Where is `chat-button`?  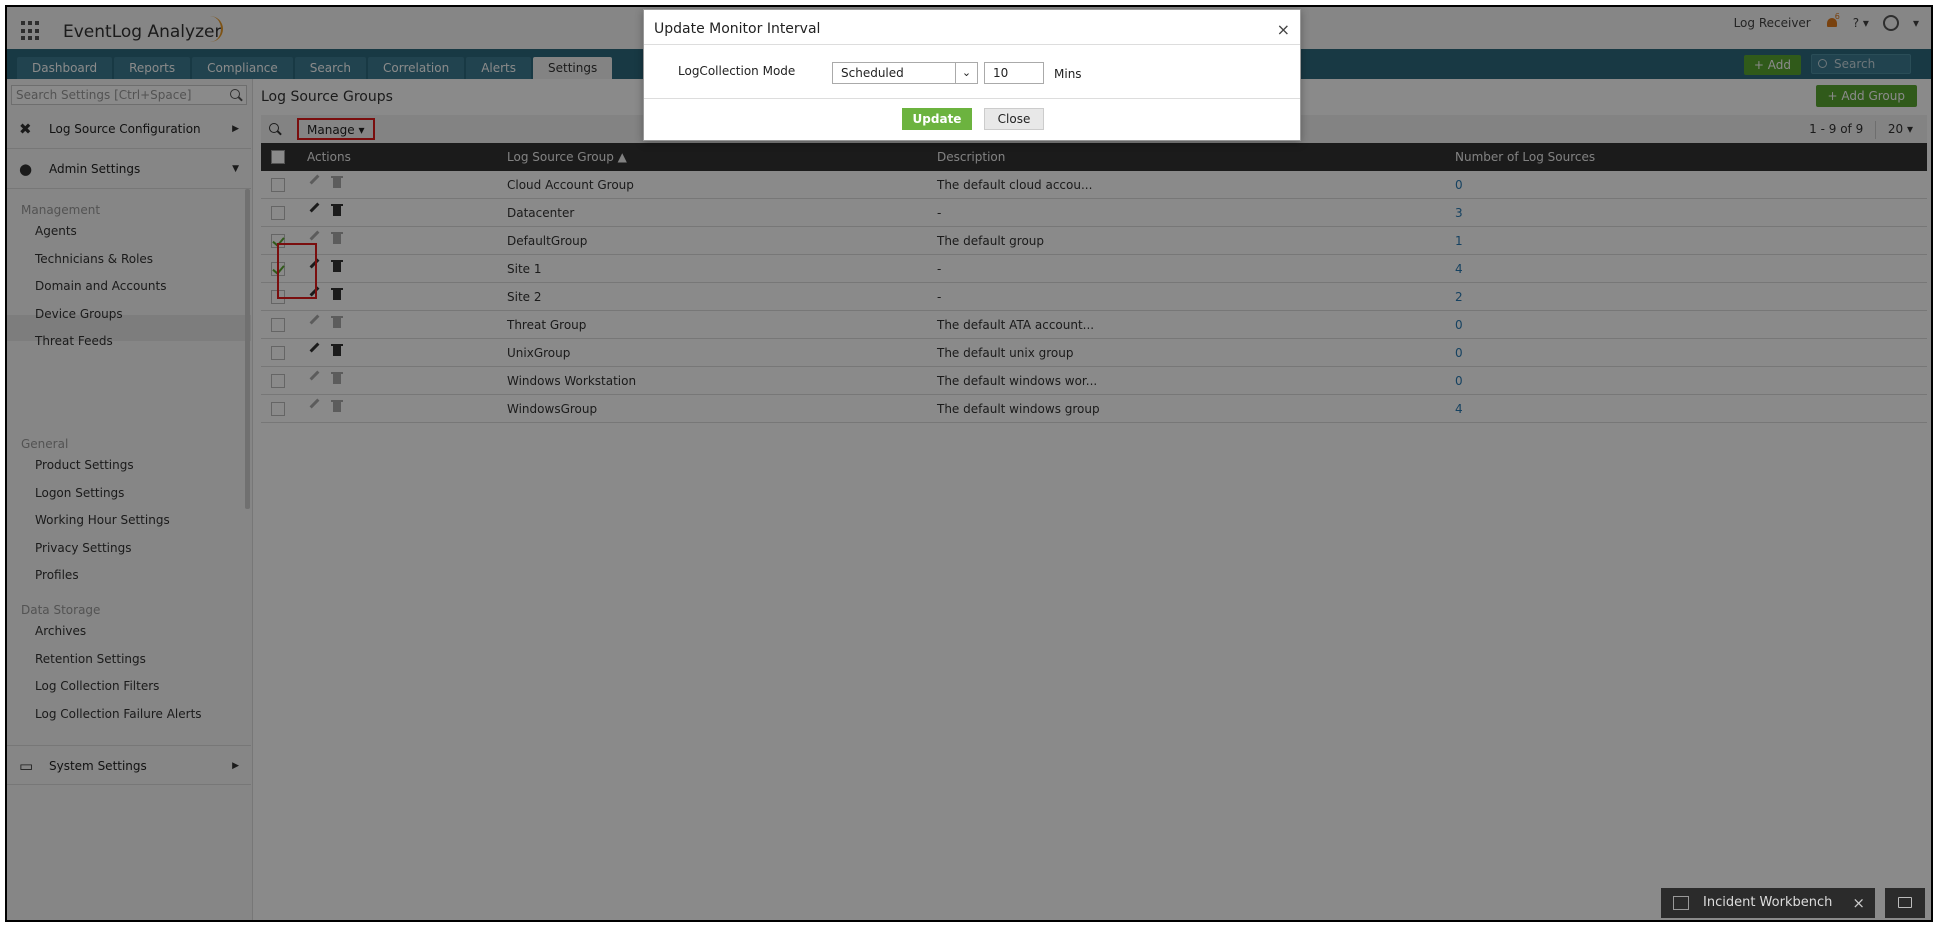 chat-button is located at coordinates (1905, 903).